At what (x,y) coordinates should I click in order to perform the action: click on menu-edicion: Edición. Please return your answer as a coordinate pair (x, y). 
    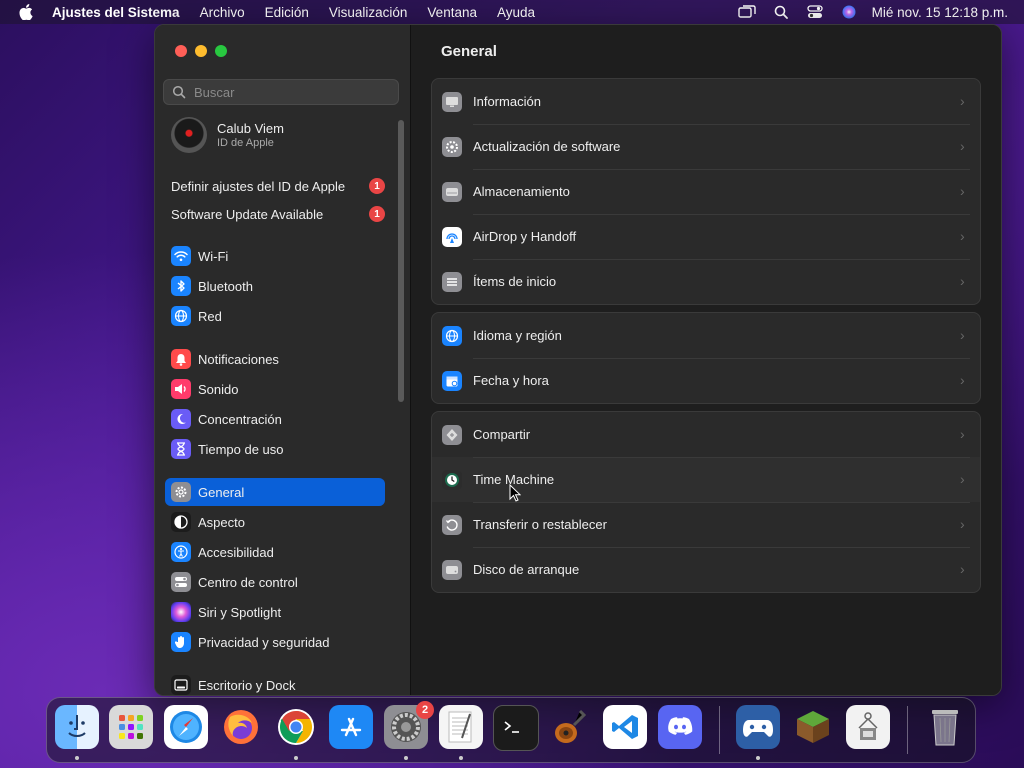
    Looking at the image, I should click on (287, 12).